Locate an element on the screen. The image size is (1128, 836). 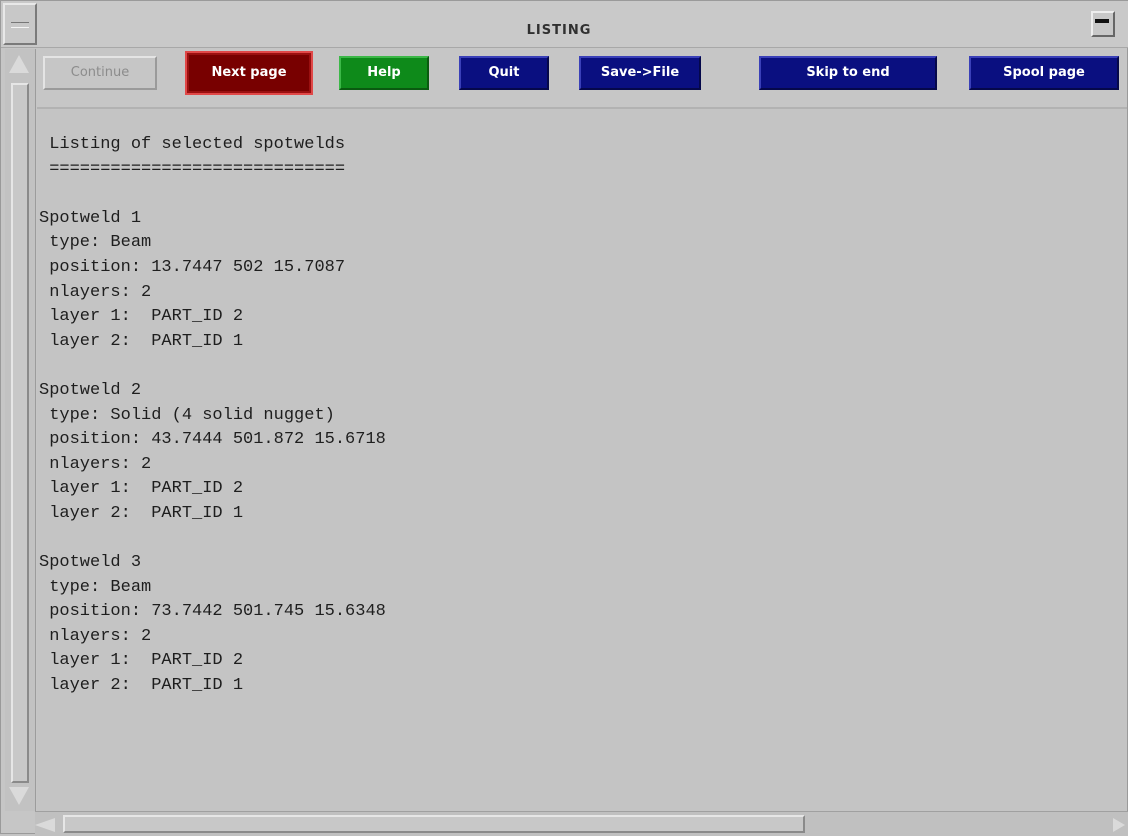
vertical-scrollbar is located at coordinates (20, 430).